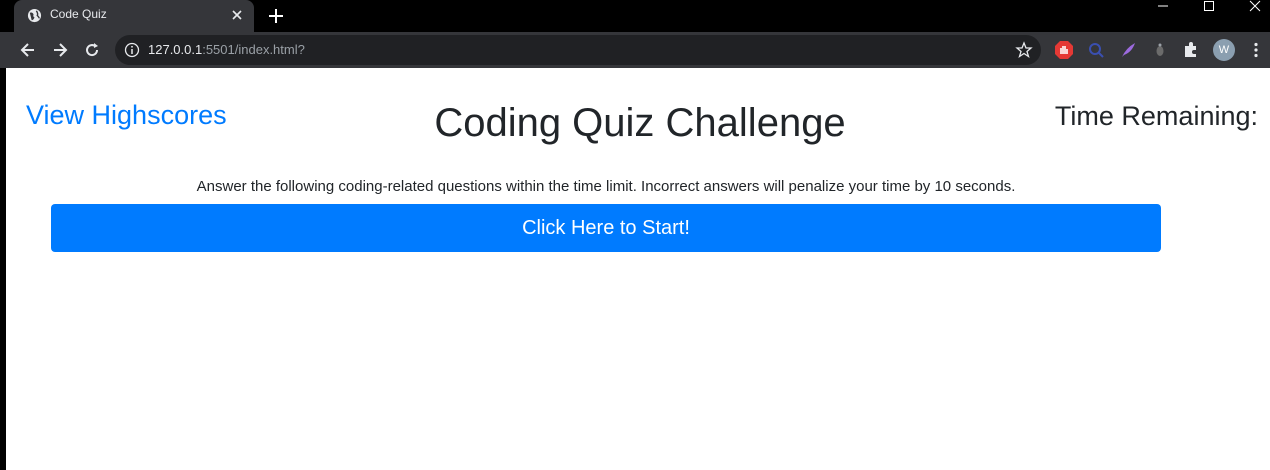 Image resolution: width=1270 pixels, height=470 pixels. What do you see at coordinates (175, 49) in the screenshot?
I see `url-host: 127.0.0.1` at bounding box center [175, 49].